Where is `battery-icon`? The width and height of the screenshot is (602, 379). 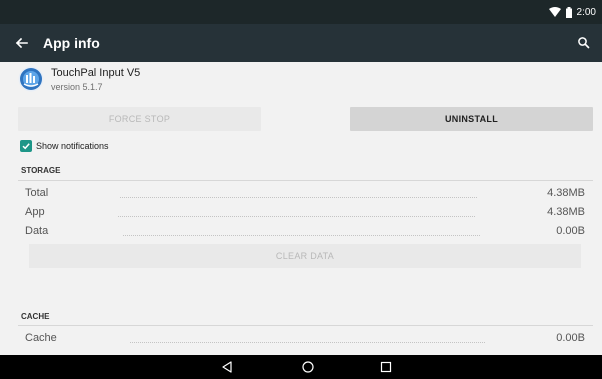 battery-icon is located at coordinates (568, 12).